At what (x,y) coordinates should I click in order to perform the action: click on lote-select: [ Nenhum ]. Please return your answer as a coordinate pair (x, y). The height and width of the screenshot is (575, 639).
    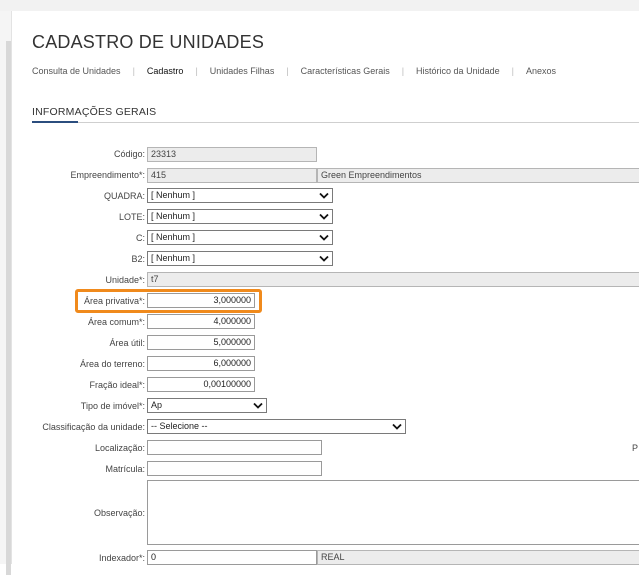
    Looking at the image, I should click on (240, 216).